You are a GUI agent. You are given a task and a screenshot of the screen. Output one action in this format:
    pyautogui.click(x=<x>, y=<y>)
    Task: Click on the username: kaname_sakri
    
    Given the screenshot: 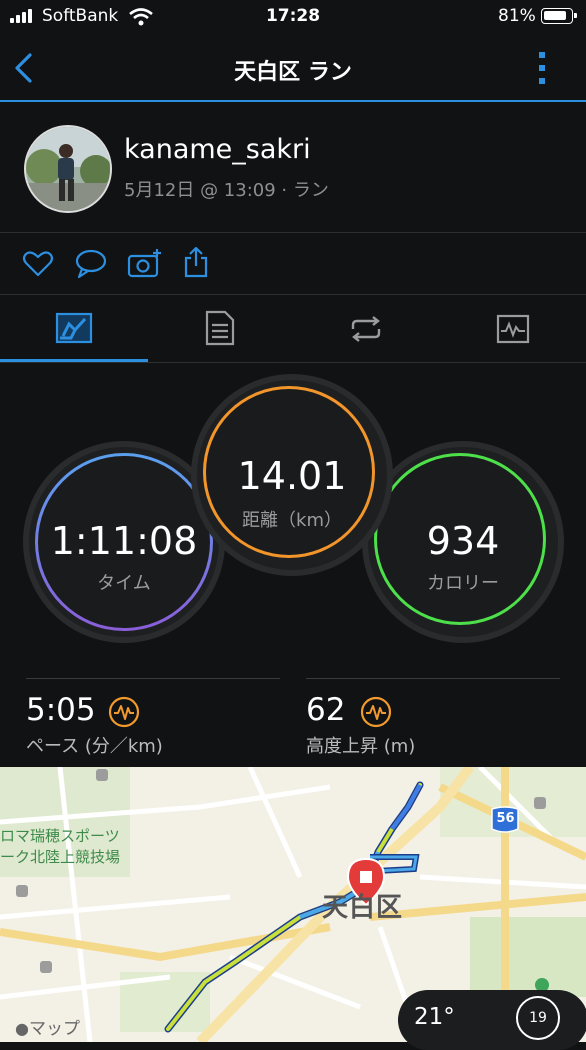 What is the action you would take?
    pyautogui.click(x=217, y=149)
    